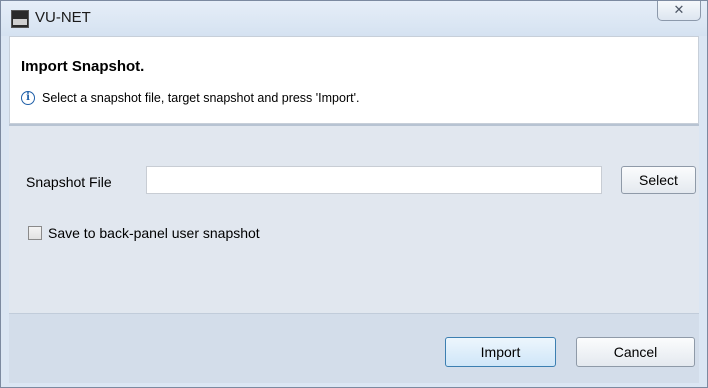 Image resolution: width=708 pixels, height=388 pixels. I want to click on import-button: Import, so click(500, 352).